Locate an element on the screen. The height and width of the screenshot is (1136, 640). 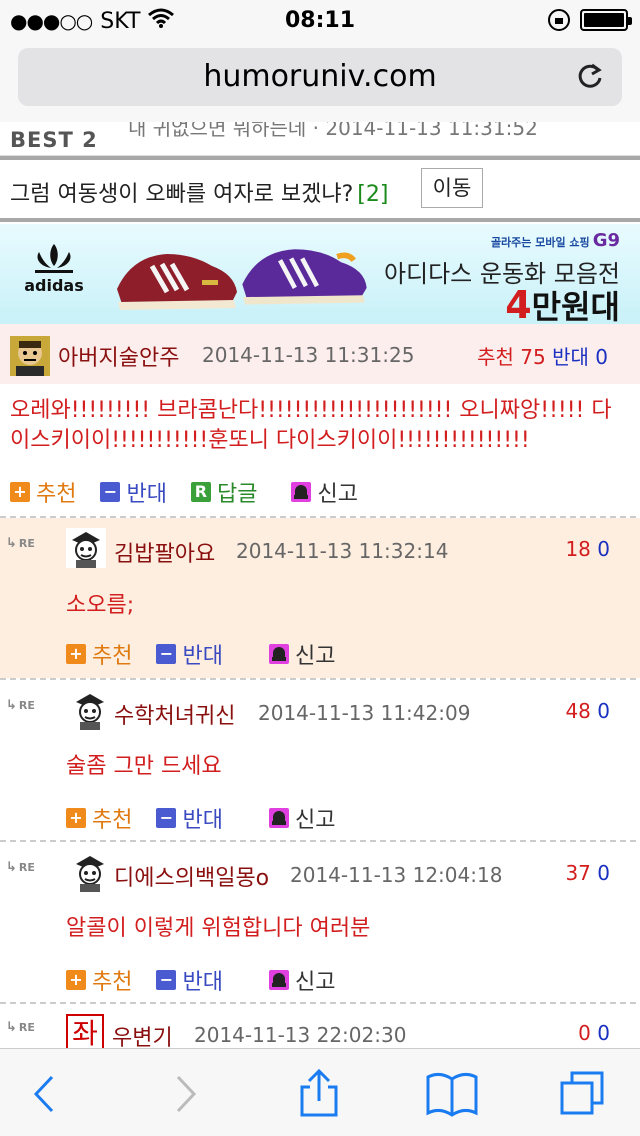
bookmarks-icon is located at coordinates (452, 1094).